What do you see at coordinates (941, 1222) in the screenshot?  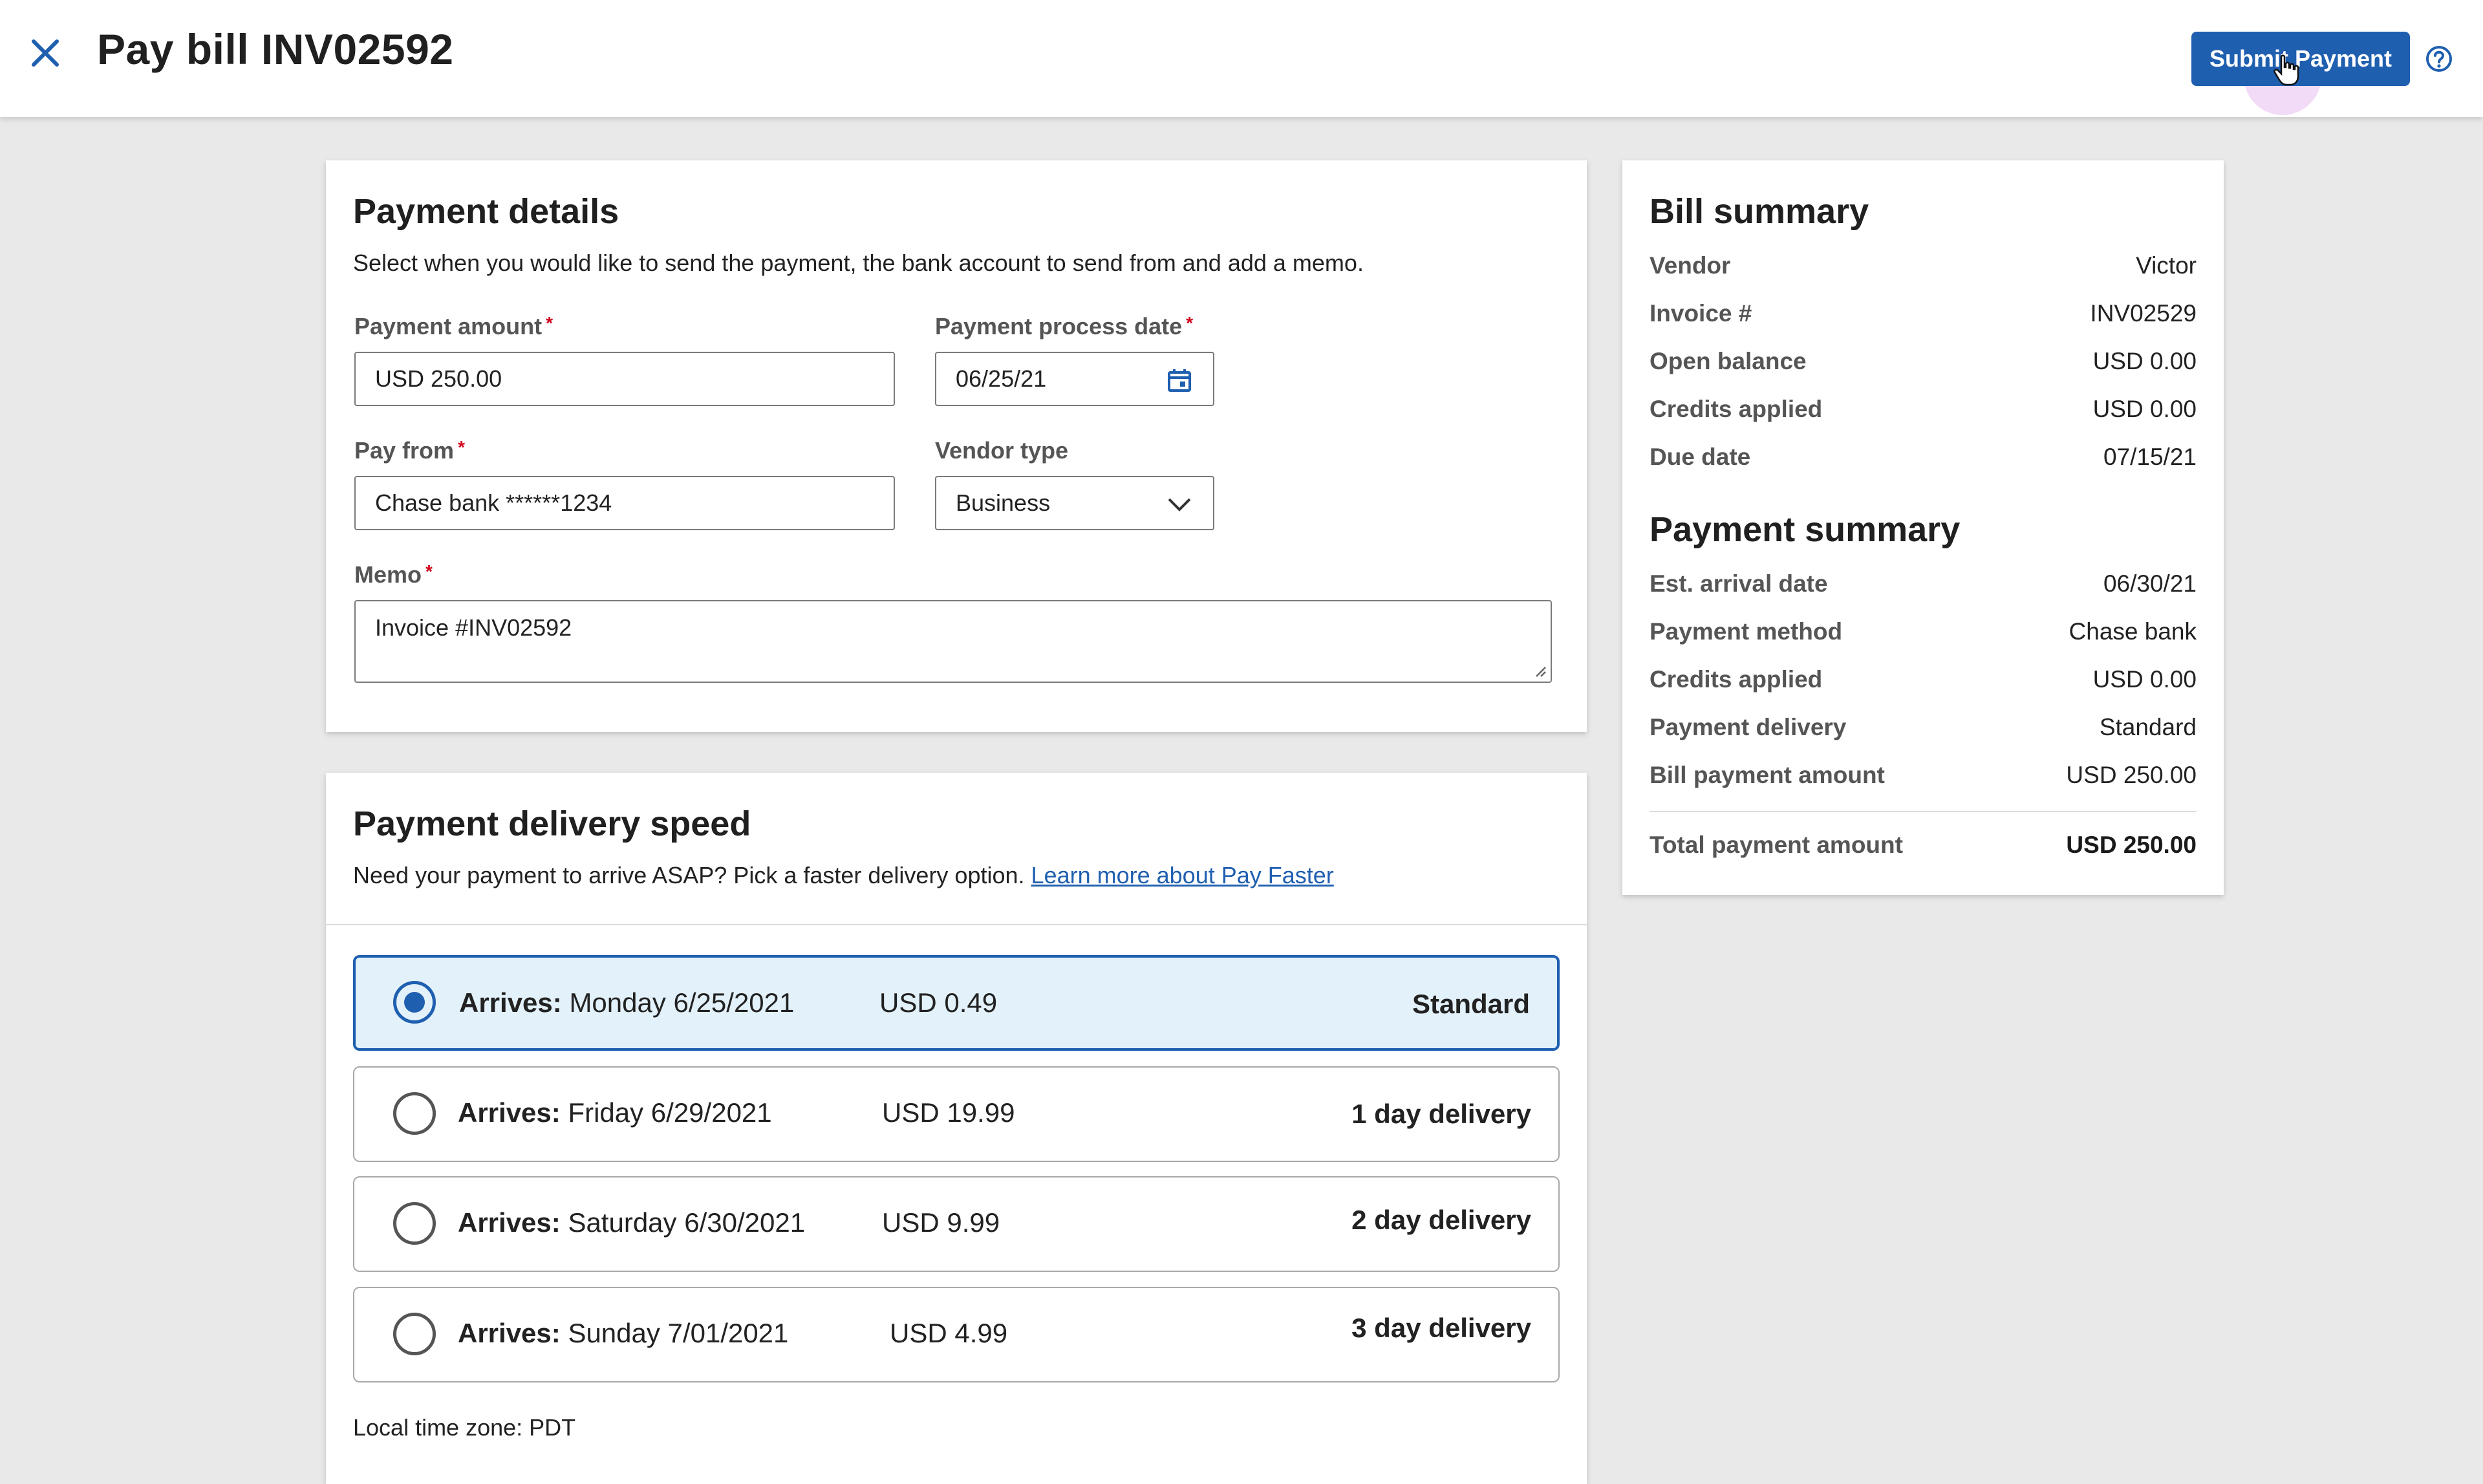 I see `delivery-price: USD 9.99` at bounding box center [941, 1222].